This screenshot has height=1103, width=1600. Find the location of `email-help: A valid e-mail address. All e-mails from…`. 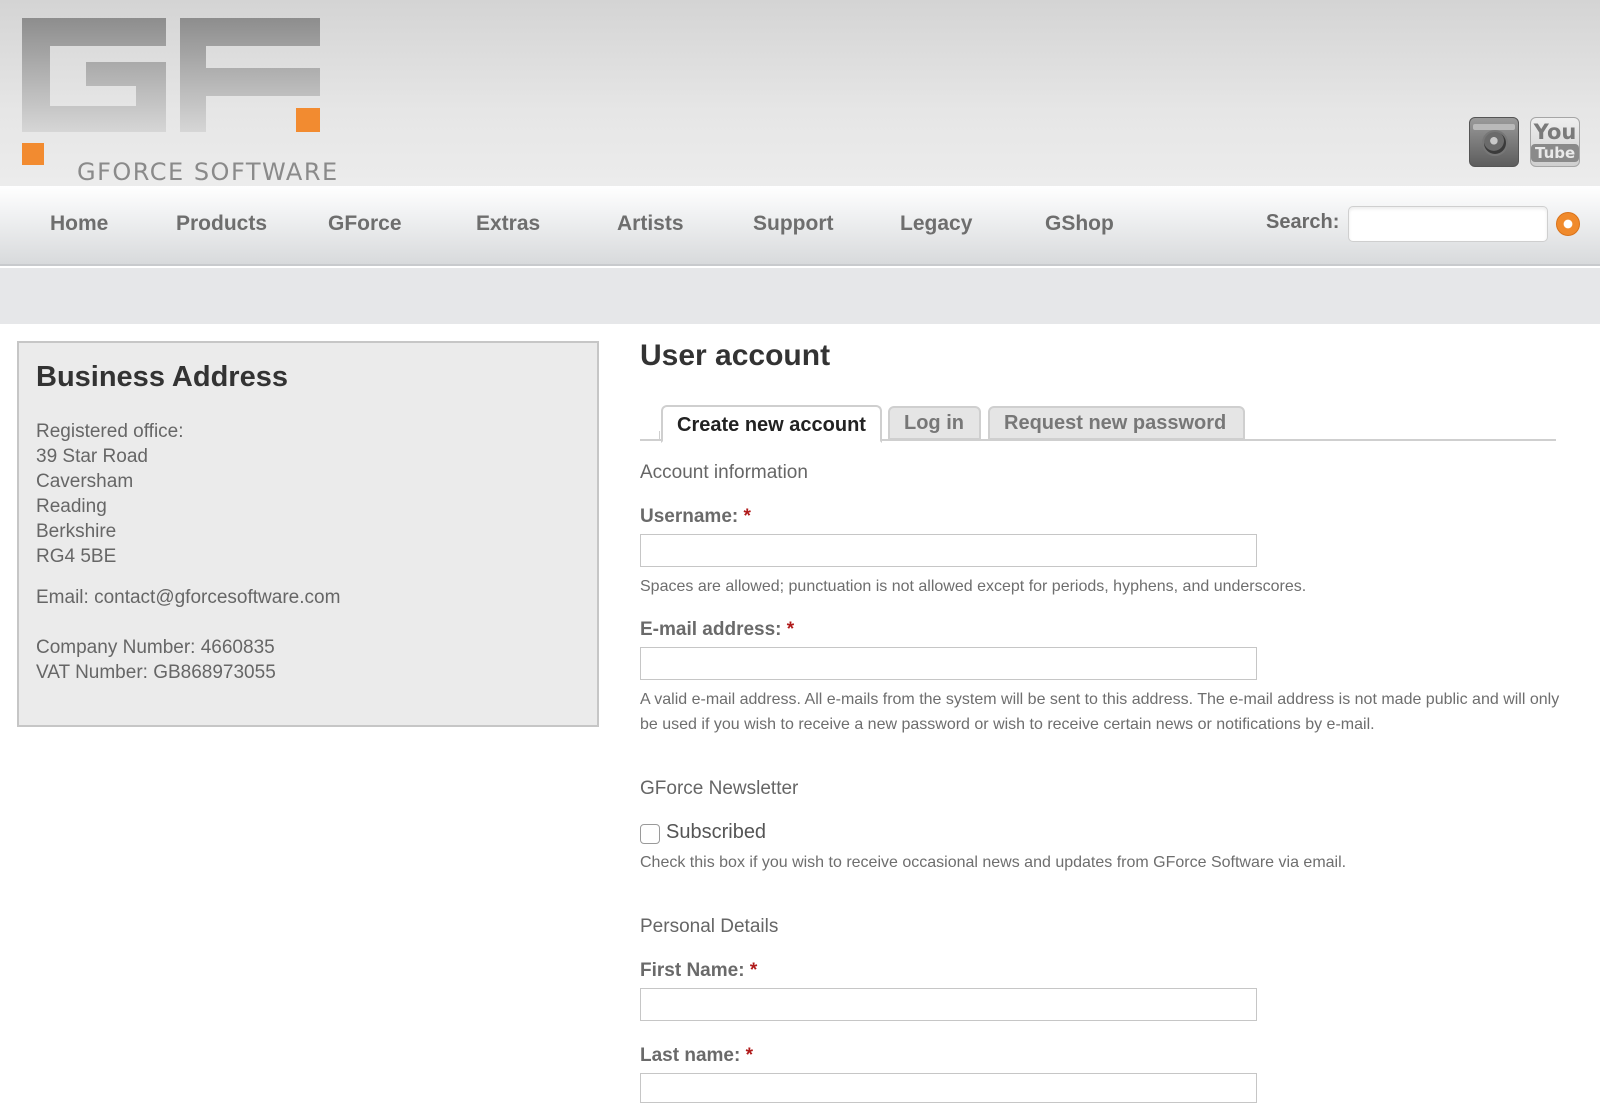

email-help: A valid e-mail address. All e-mails from… is located at coordinates (1100, 712).